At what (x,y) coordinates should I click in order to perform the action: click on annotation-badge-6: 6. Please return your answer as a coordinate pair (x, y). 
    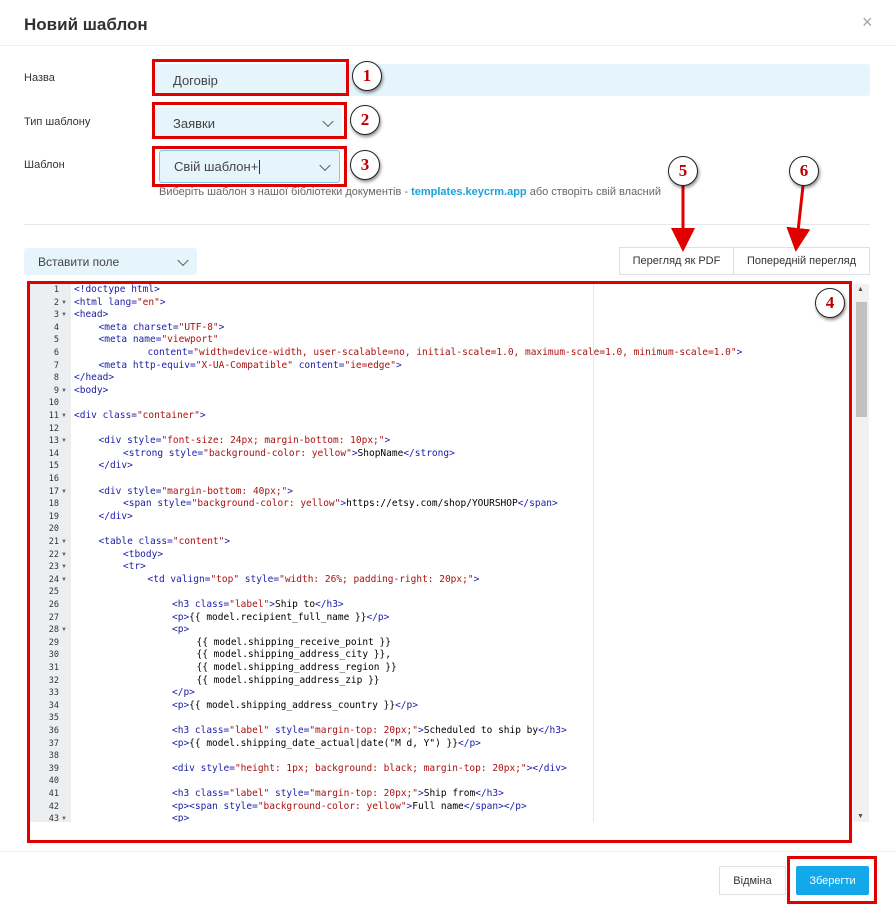
    Looking at the image, I should click on (804, 171).